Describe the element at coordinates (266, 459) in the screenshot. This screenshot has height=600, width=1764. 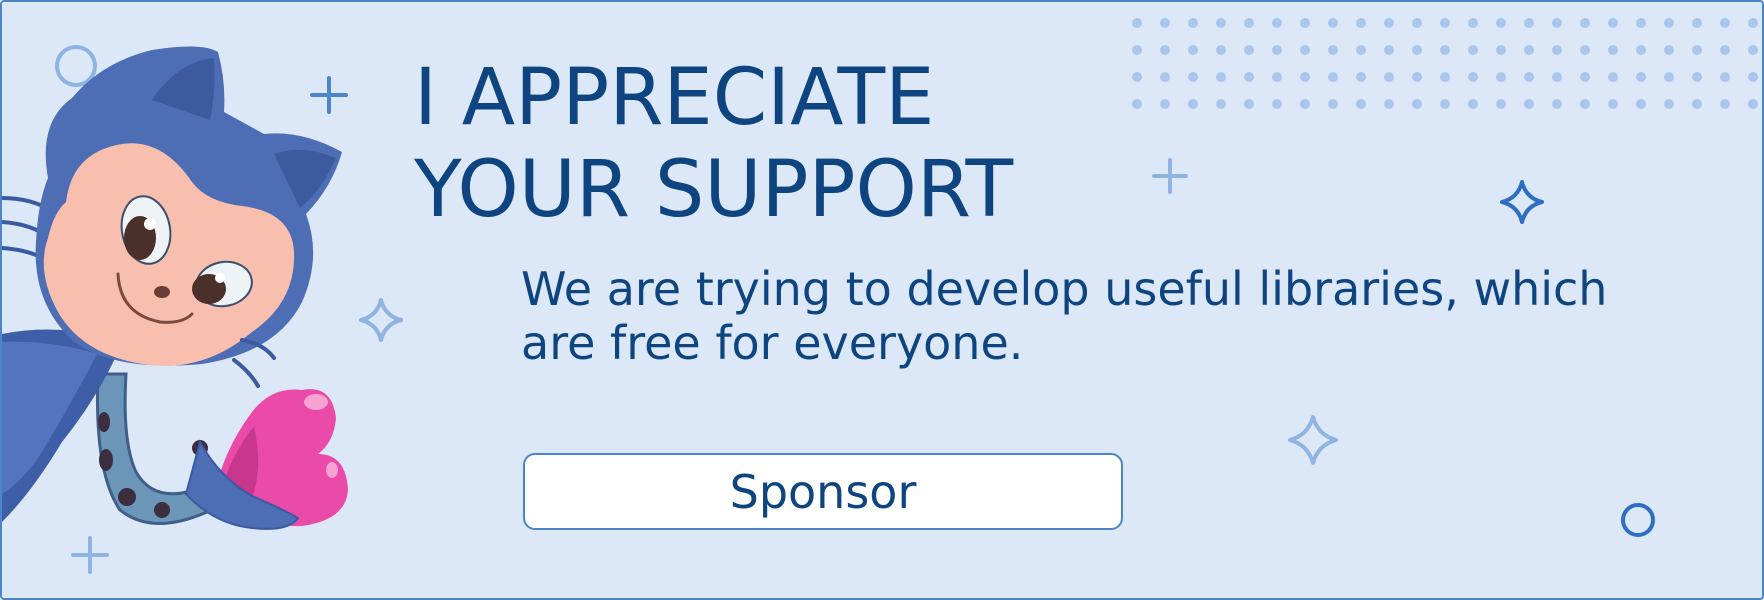
I see `heart-icon` at that location.